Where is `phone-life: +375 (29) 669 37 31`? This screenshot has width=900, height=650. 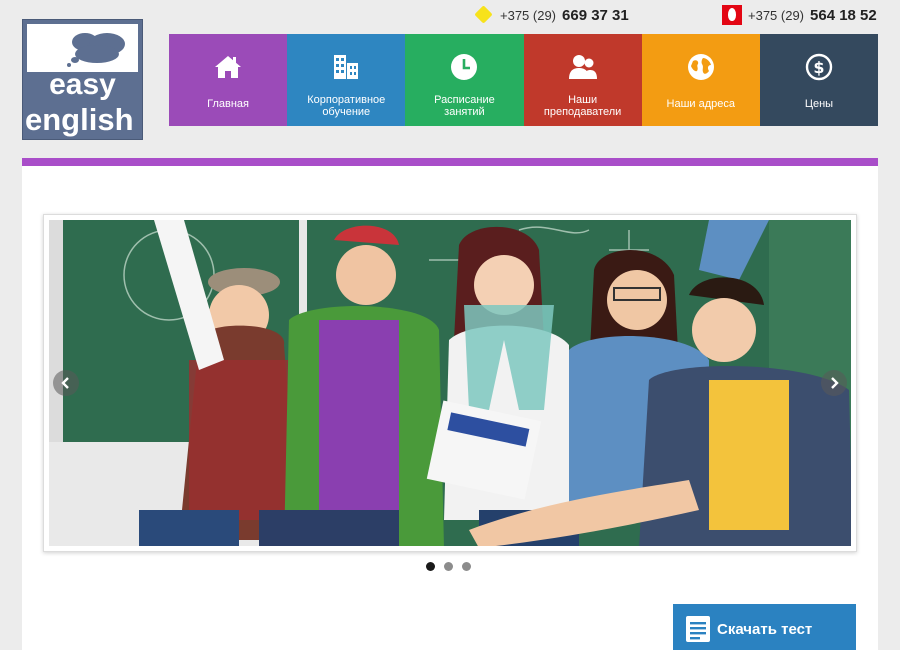 phone-life: +375 (29) 669 37 31 is located at coordinates (551, 15).